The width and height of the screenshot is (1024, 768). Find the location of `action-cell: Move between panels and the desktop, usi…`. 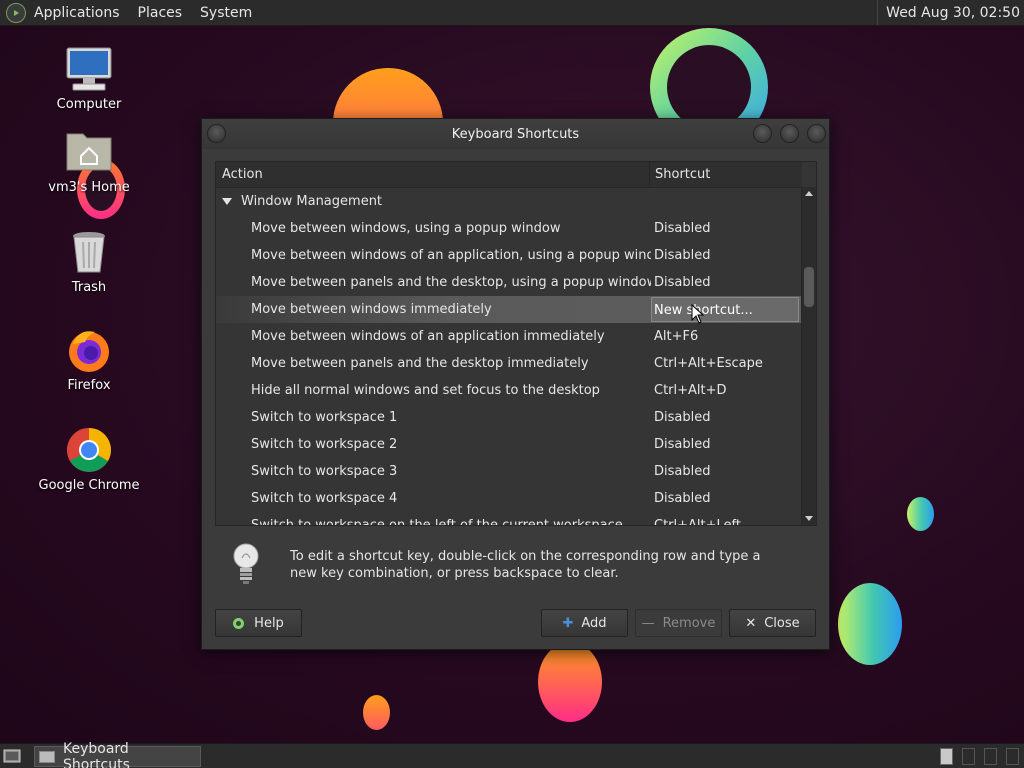

action-cell: Move between panels and the desktop, usi… is located at coordinates (451, 282).